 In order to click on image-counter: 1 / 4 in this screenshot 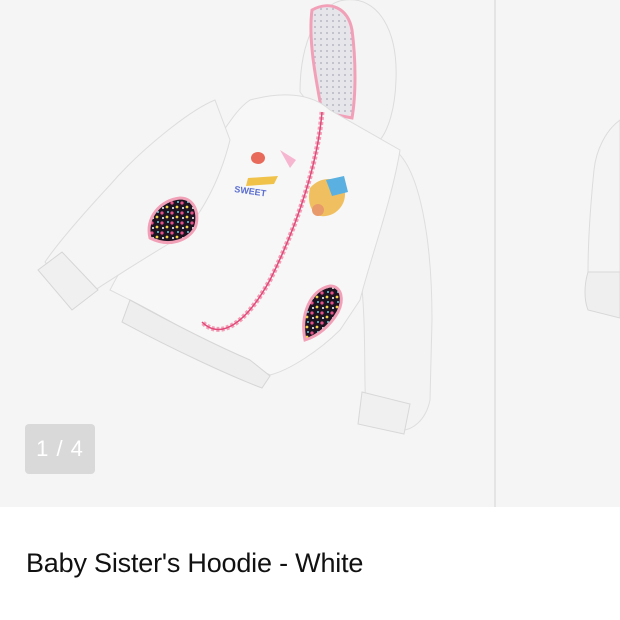, I will do `click(60, 449)`.